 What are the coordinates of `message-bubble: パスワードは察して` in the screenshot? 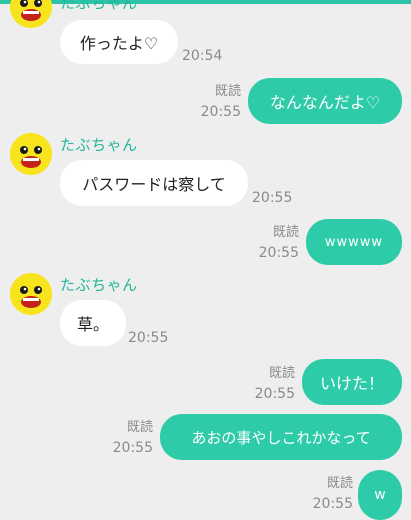 It's located at (154, 183).